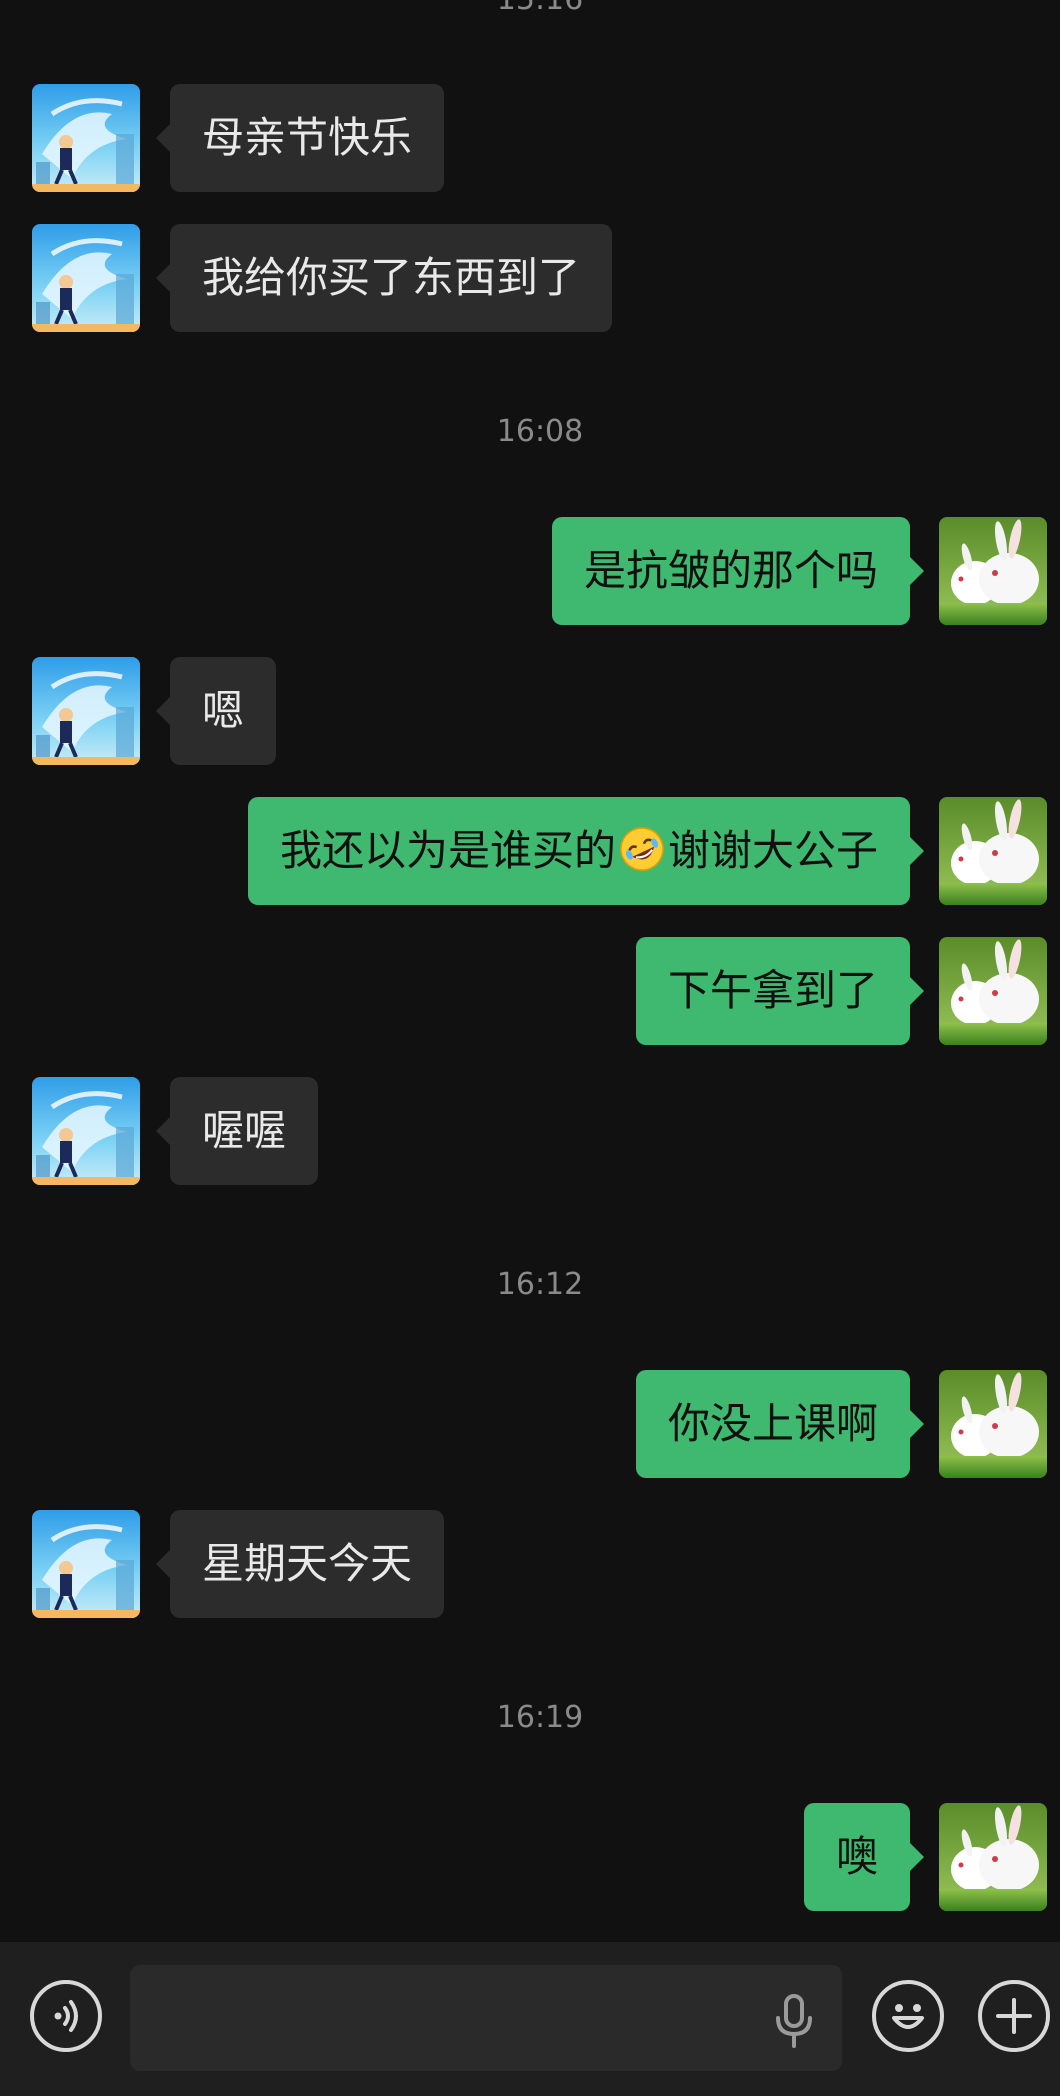  Describe the element at coordinates (864, 1857) in the screenshot. I see `message-bubble-outgoing: 噢` at that location.